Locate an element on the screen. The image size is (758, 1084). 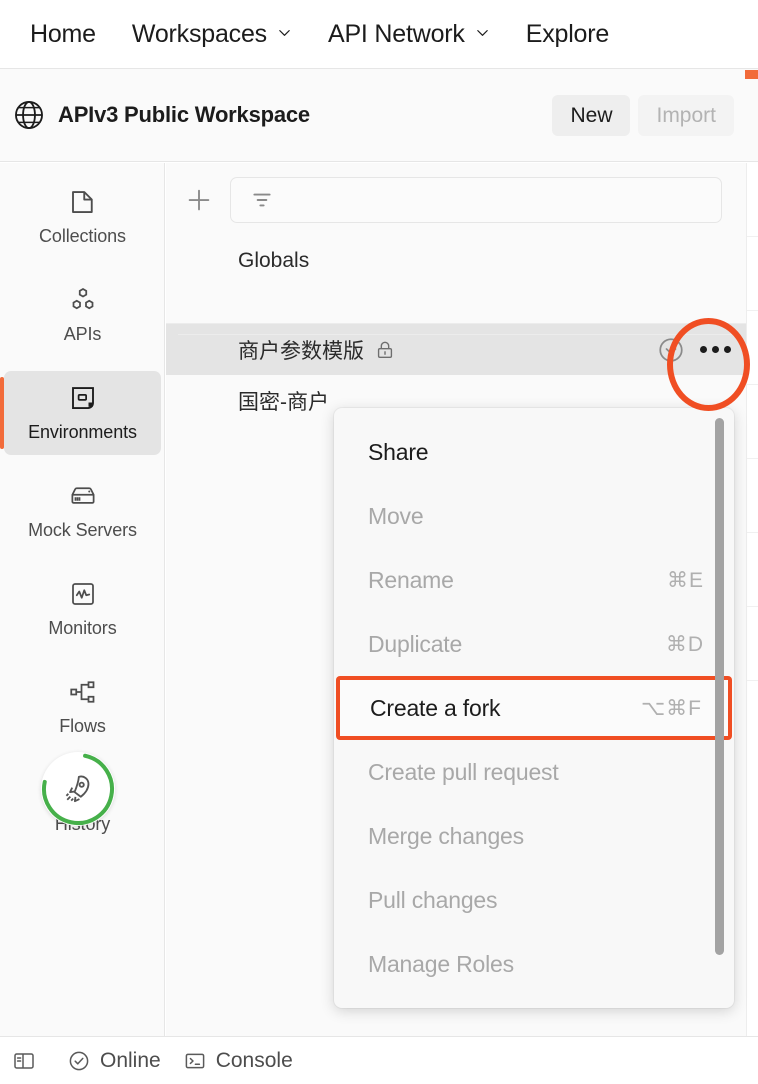
list-item-globals: Globals is located at coordinates (456, 261).